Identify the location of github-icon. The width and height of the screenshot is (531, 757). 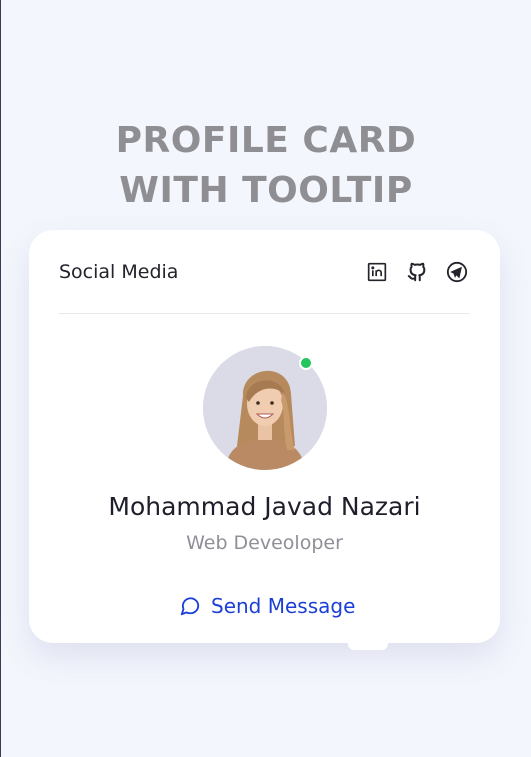
(417, 272).